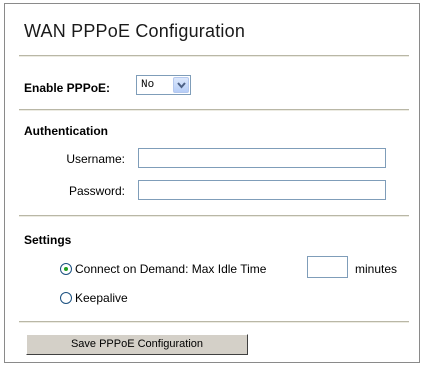  Describe the element at coordinates (66, 298) in the screenshot. I see `keepalive-radio` at that location.